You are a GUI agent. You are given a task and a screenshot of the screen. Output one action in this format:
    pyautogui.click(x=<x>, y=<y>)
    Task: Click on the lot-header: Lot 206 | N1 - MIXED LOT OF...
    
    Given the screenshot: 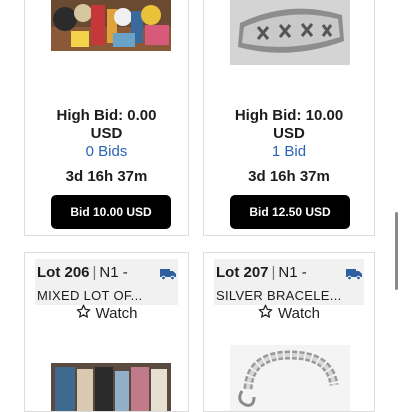 What is the action you would take?
    pyautogui.click(x=106, y=282)
    